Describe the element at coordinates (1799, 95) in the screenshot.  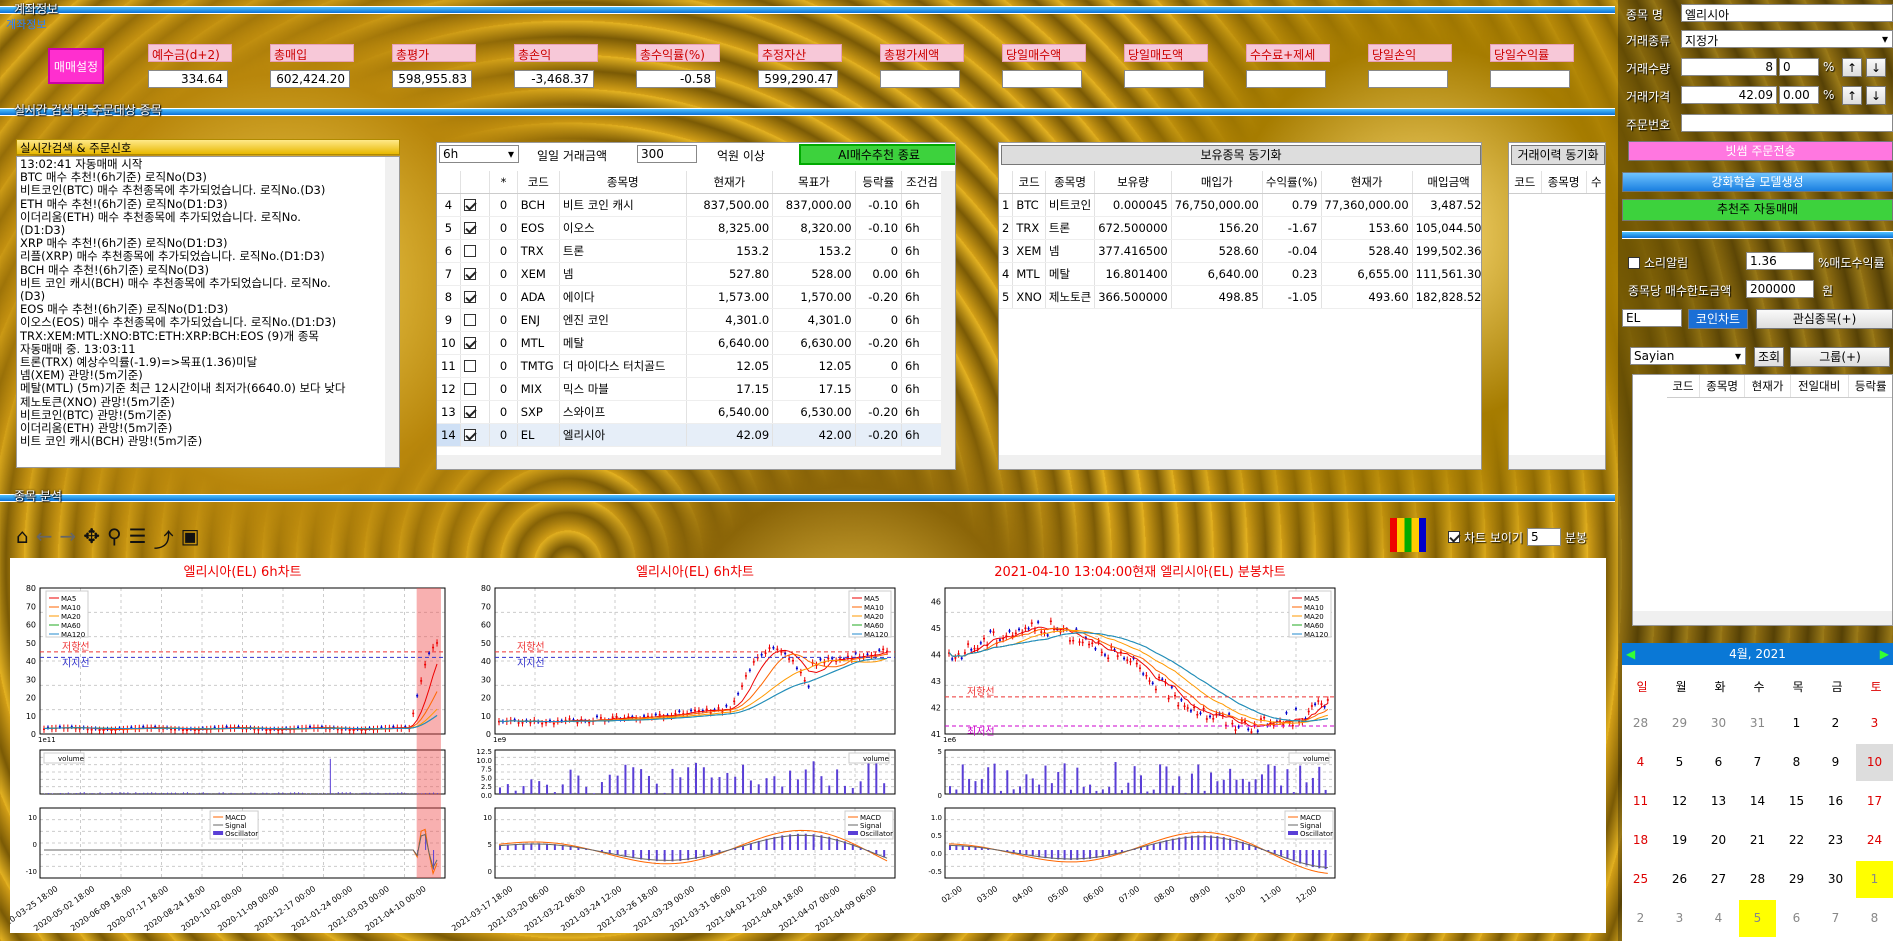
I see `price-pct-input: 0.00` at that location.